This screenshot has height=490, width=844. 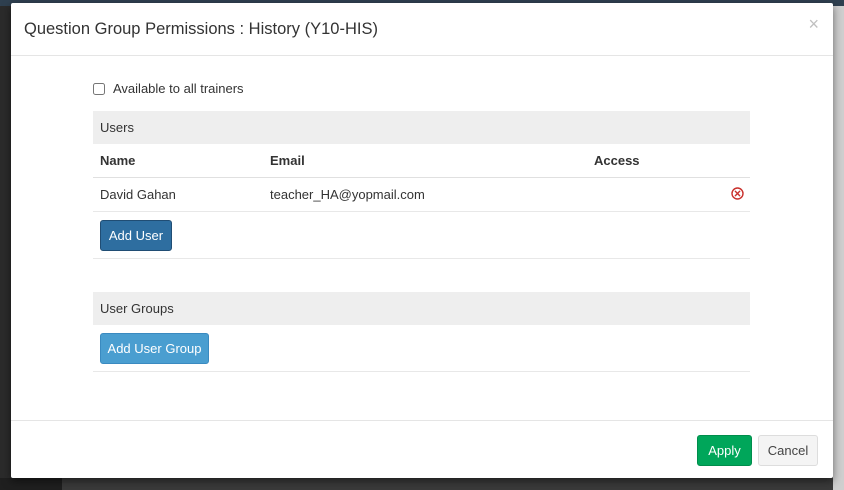 I want to click on available-to-all-checkbox, so click(x=99, y=88).